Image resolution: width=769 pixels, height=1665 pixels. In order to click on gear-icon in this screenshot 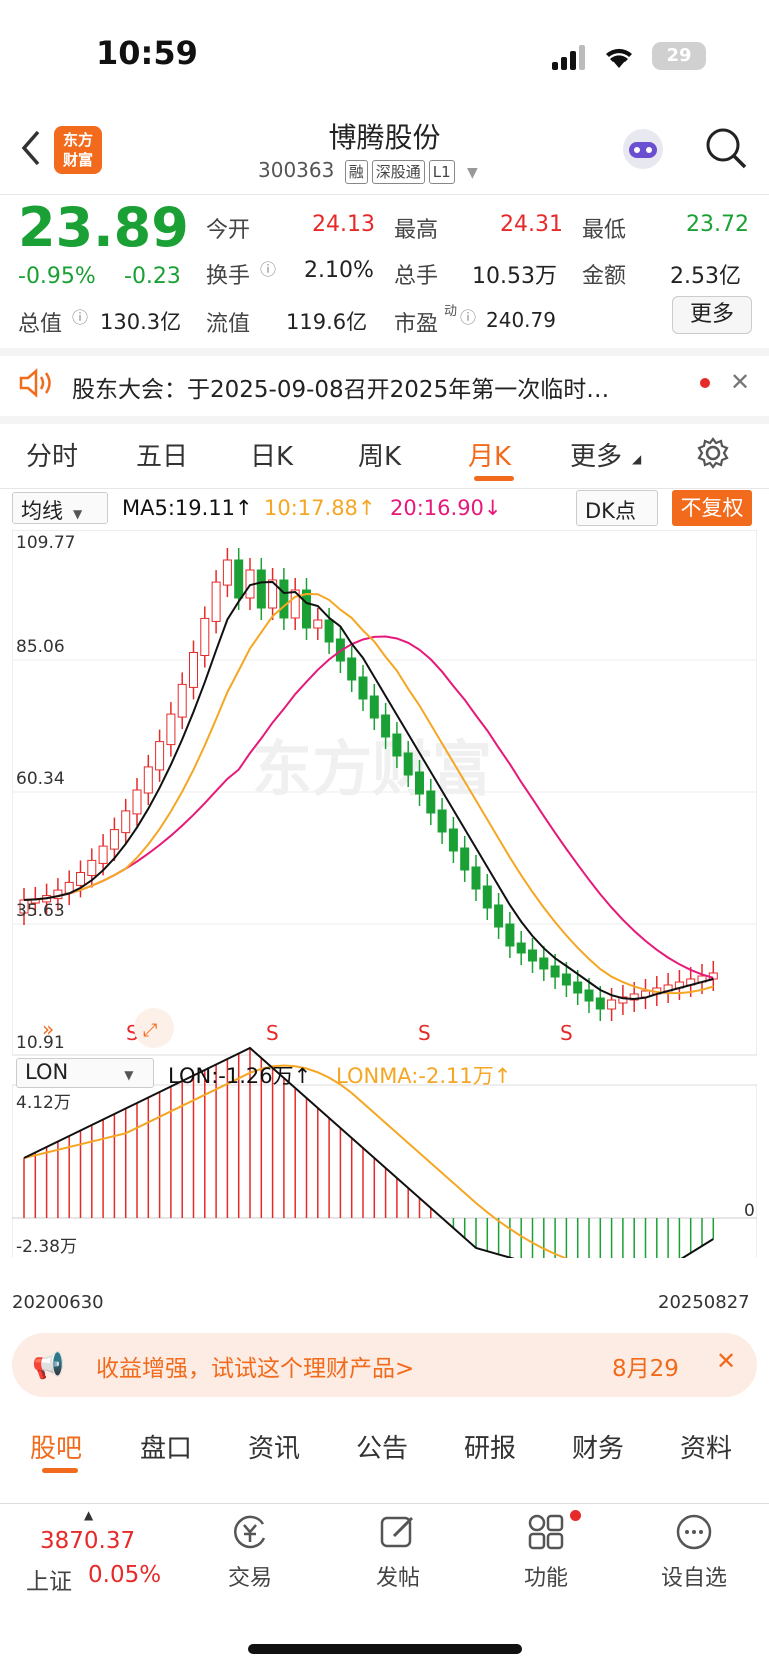, I will do `click(713, 453)`.